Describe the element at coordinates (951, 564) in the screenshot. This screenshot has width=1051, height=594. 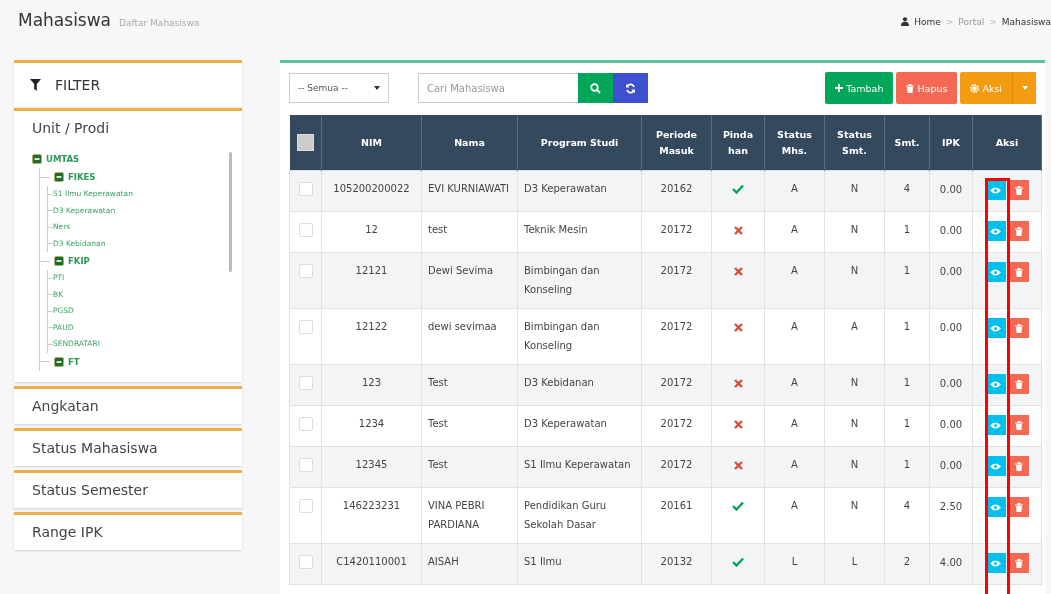
I see `table-cell: 4.00` at that location.